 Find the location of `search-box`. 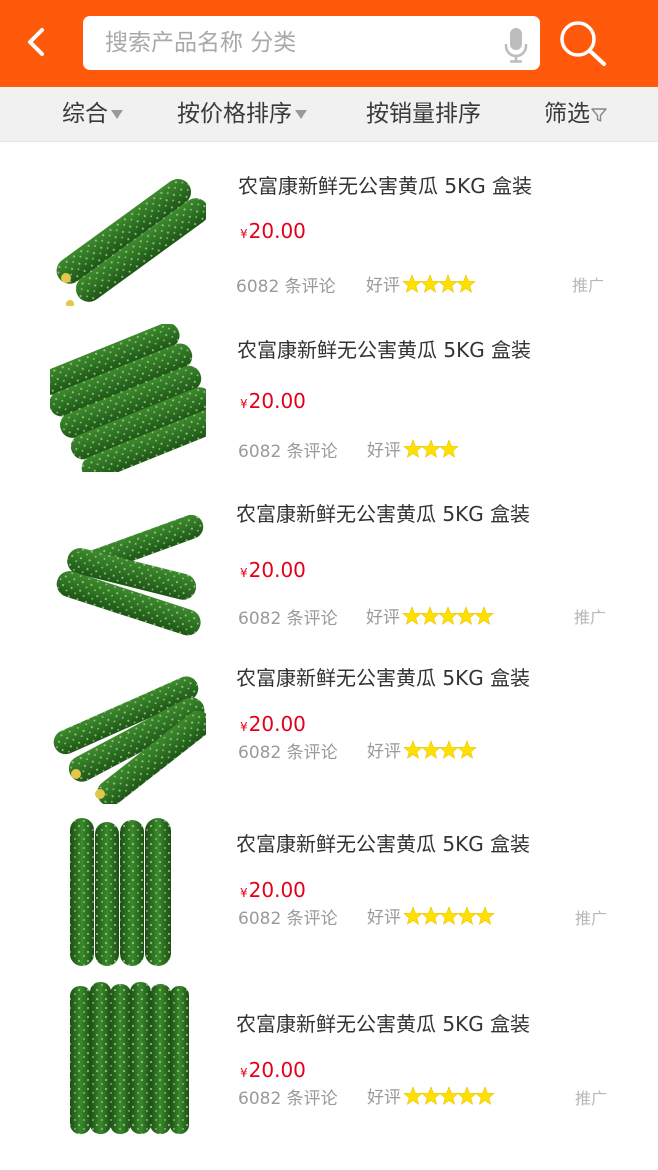

search-box is located at coordinates (311, 43).